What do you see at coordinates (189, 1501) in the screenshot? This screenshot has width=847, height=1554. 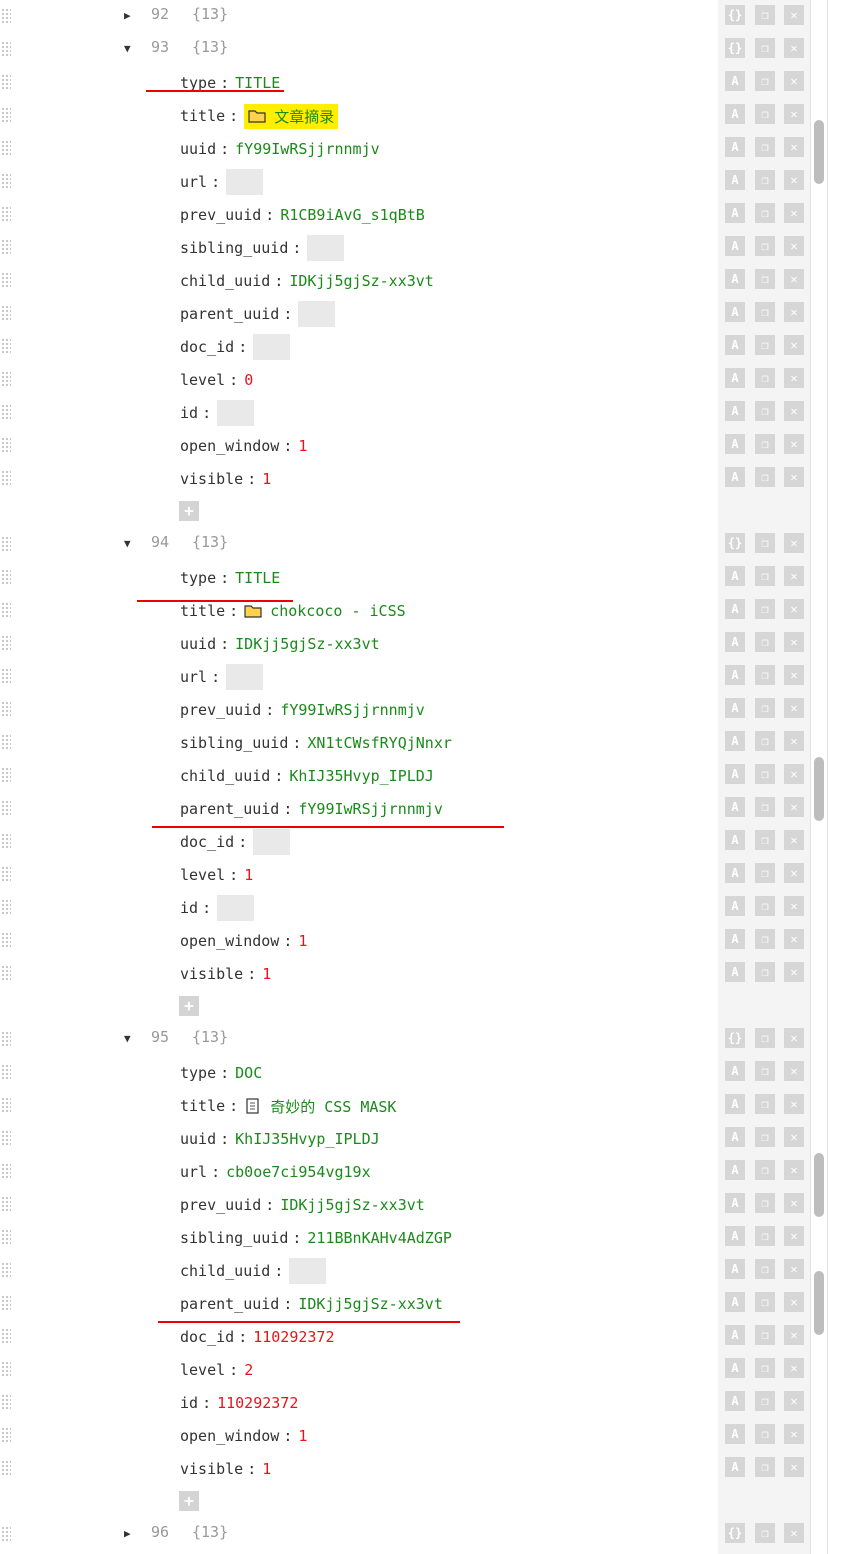 I see `add-field-button: +` at bounding box center [189, 1501].